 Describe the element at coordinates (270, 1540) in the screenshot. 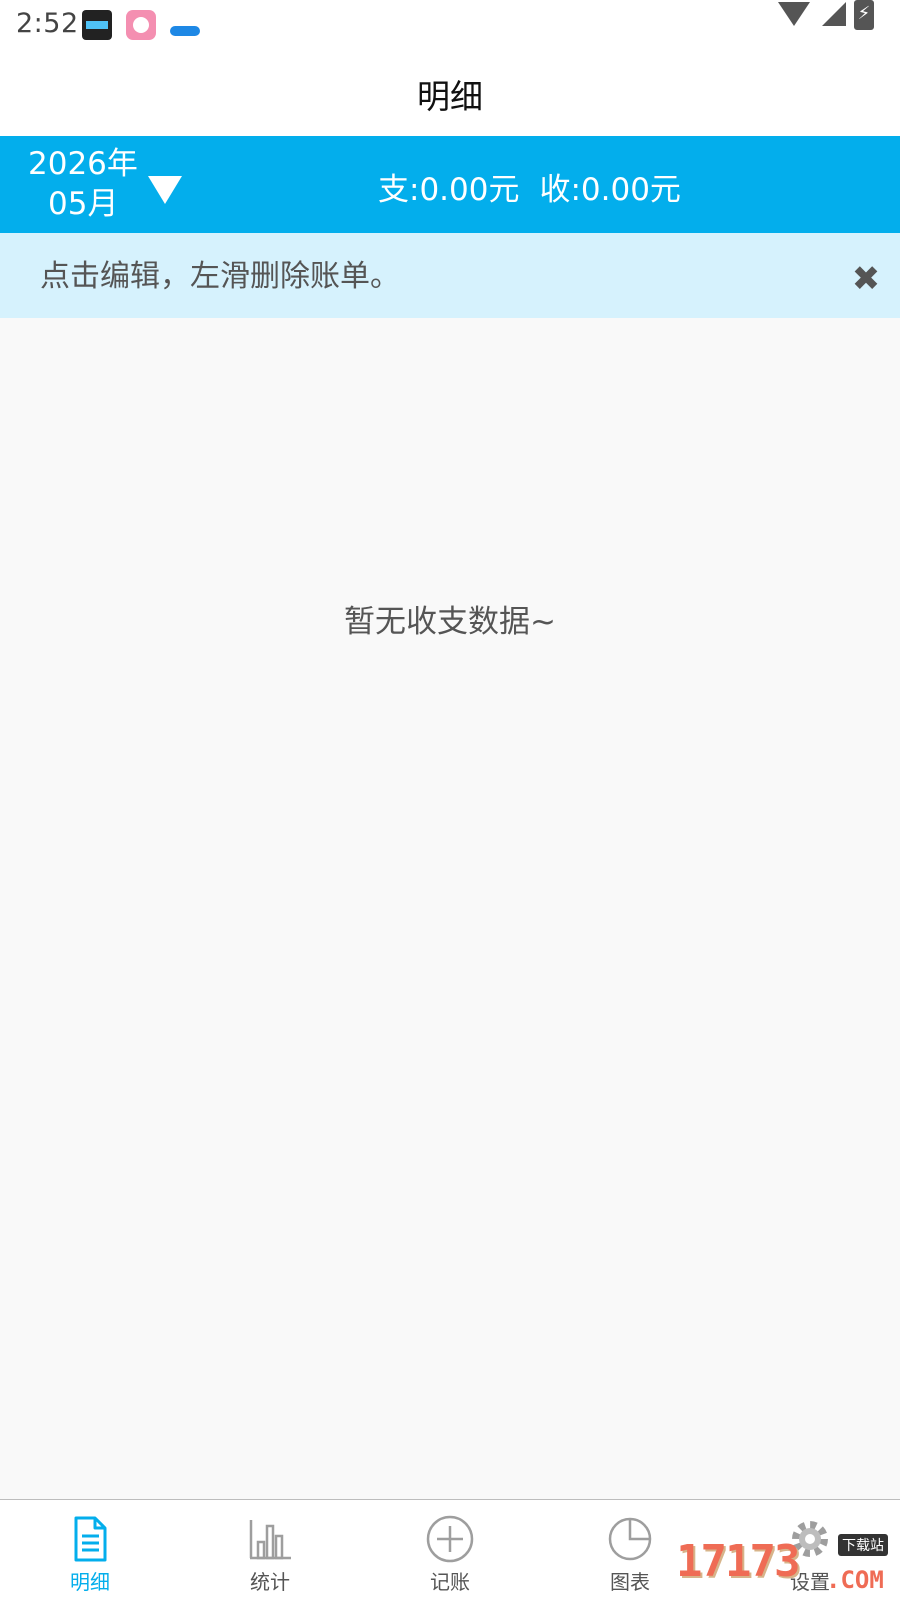

I see `bar-chart-icon` at that location.